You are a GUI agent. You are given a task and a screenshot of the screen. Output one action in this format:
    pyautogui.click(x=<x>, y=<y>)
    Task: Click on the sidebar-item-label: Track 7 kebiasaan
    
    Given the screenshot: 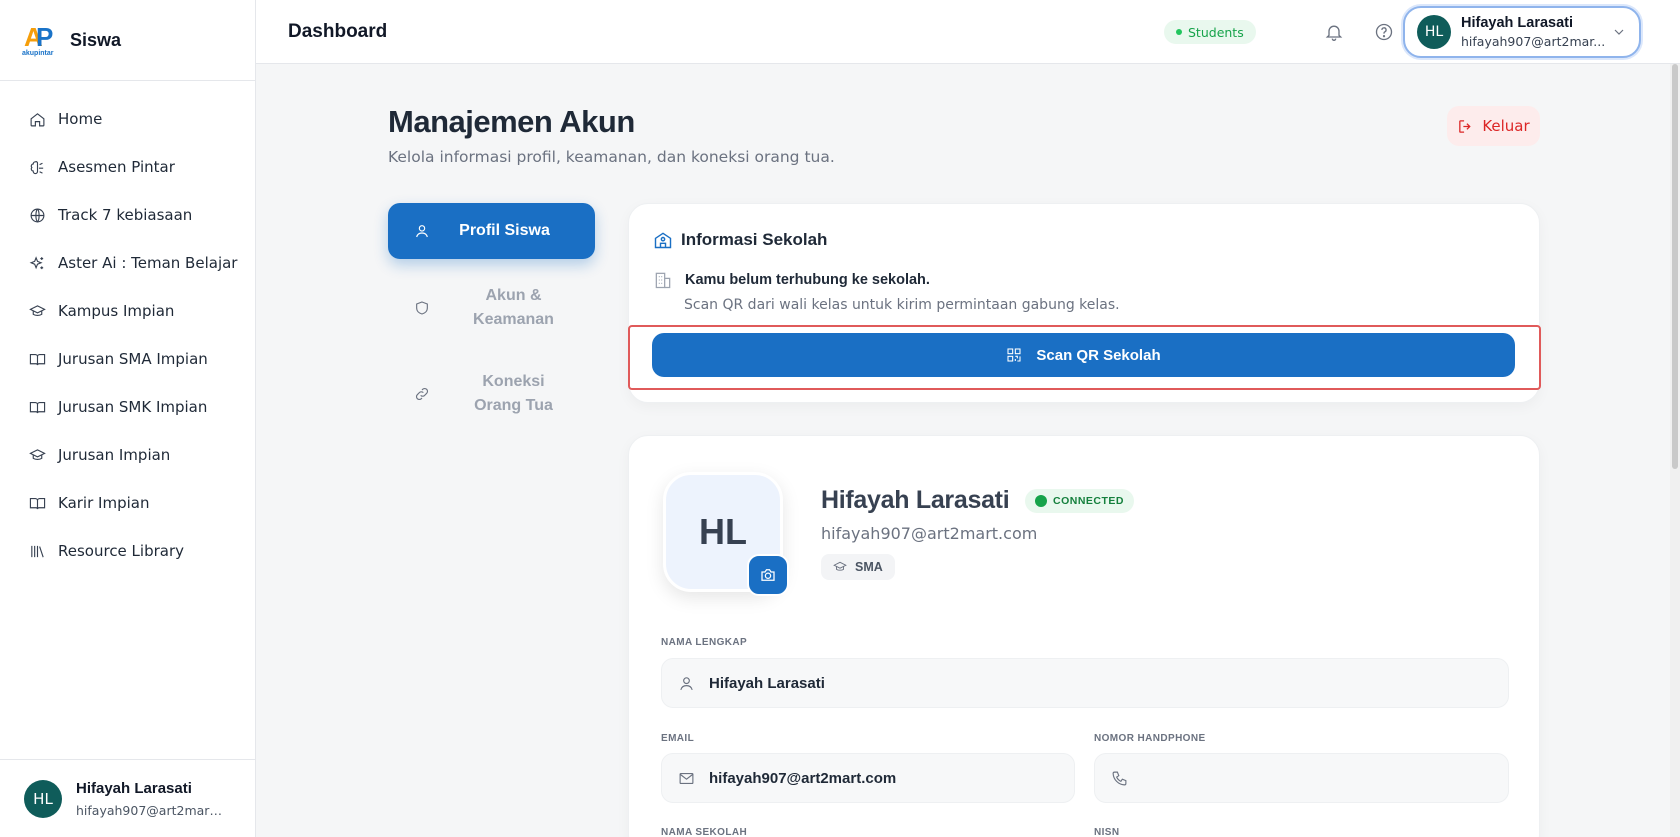 What is the action you would take?
    pyautogui.click(x=125, y=215)
    